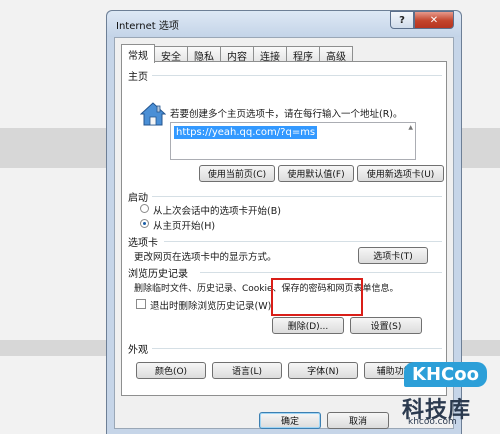  What do you see at coordinates (393, 255) in the screenshot?
I see `tabs-settings-button: 选项卡(T)` at bounding box center [393, 255].